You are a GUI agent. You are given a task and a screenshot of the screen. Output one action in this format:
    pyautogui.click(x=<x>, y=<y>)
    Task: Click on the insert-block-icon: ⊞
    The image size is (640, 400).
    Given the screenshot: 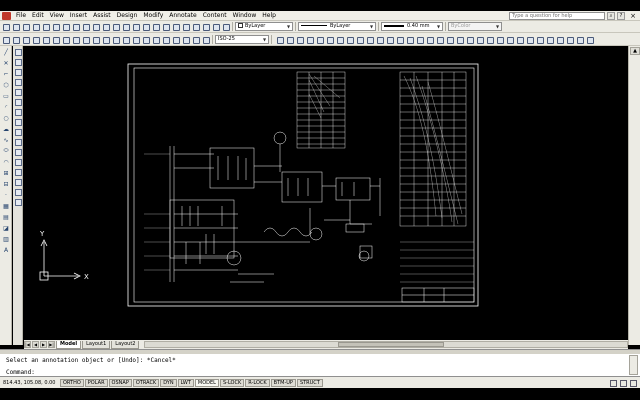 What is the action you would take?
    pyautogui.click(x=6, y=173)
    